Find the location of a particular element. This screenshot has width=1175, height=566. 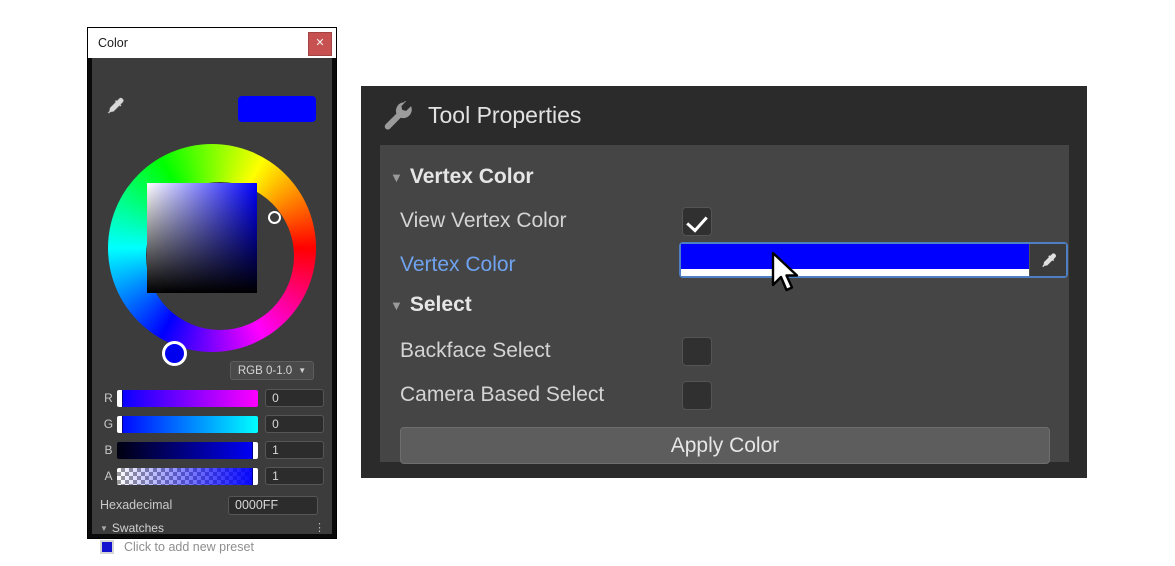

vertex-color-alpha-bar is located at coordinates (855, 272).